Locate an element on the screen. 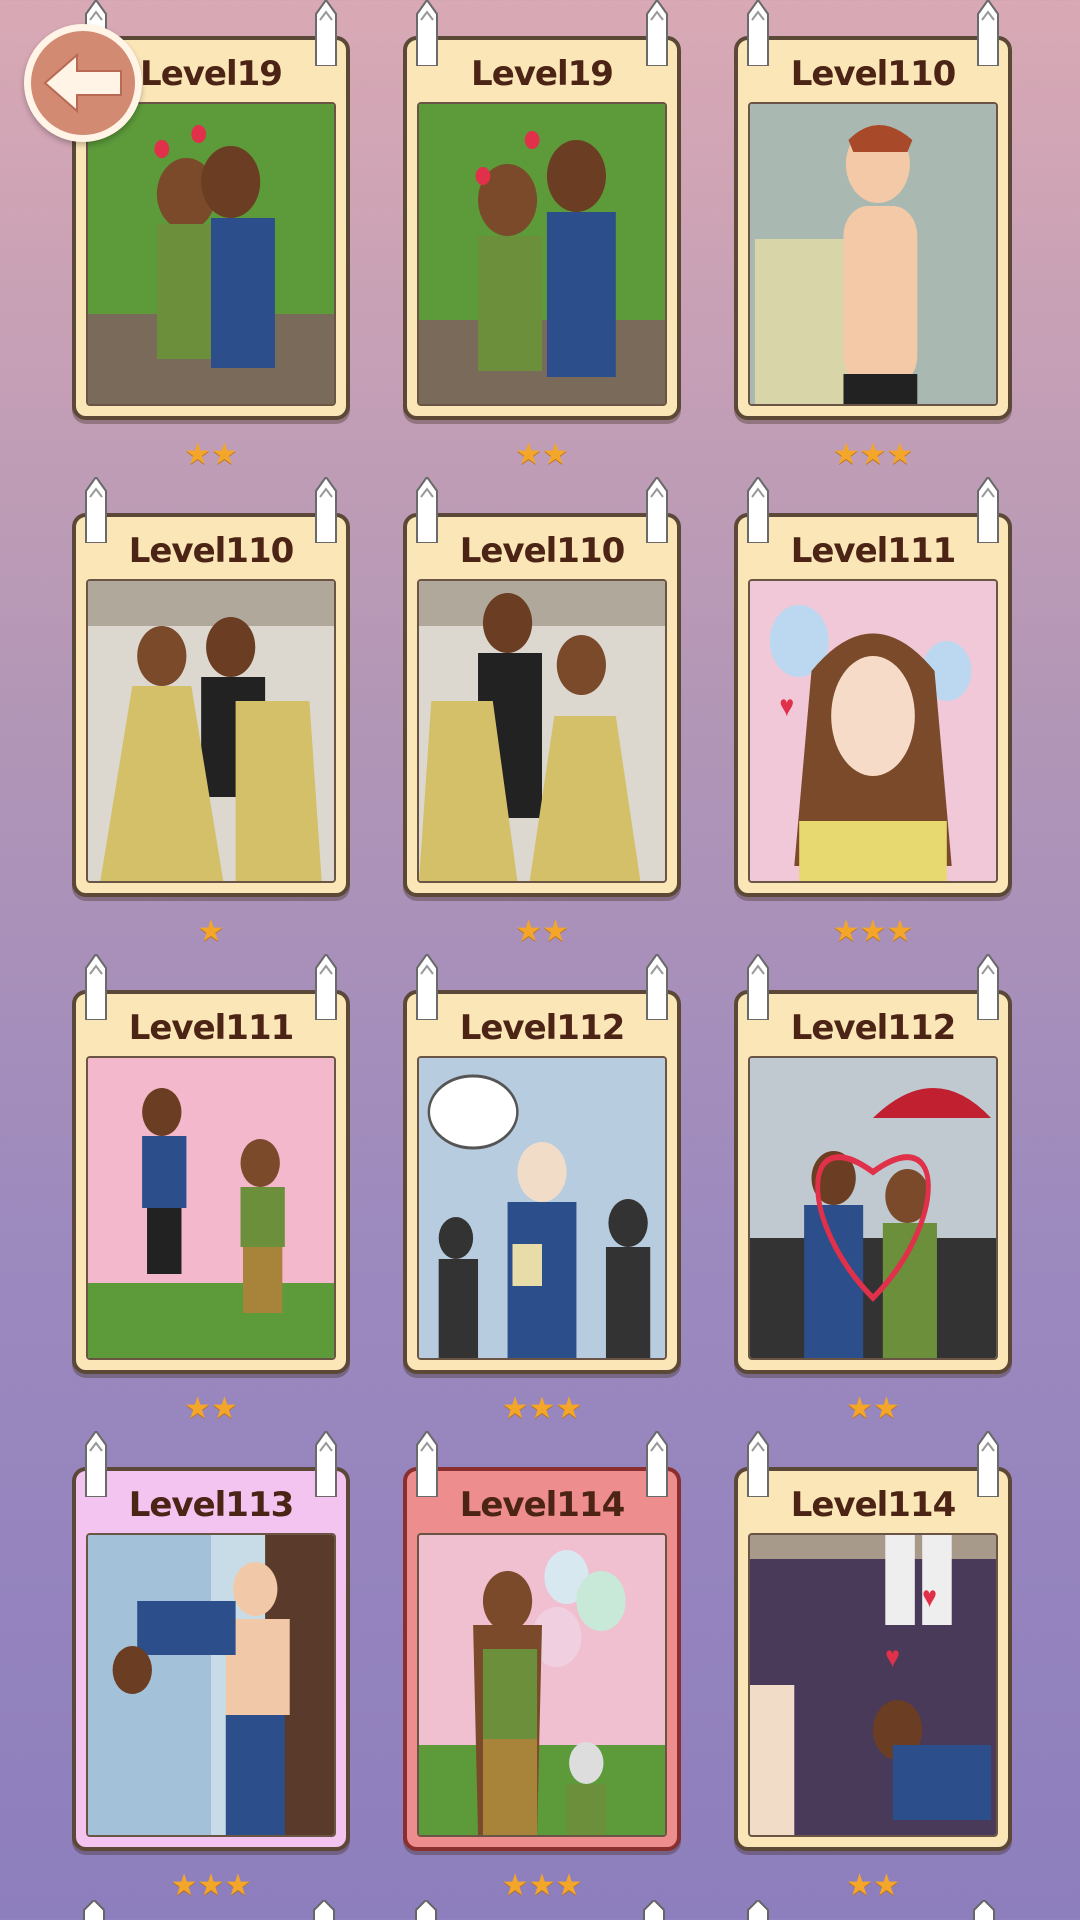 The height and width of the screenshot is (1920, 1080). star-rating: ★ is located at coordinates (211, 931).